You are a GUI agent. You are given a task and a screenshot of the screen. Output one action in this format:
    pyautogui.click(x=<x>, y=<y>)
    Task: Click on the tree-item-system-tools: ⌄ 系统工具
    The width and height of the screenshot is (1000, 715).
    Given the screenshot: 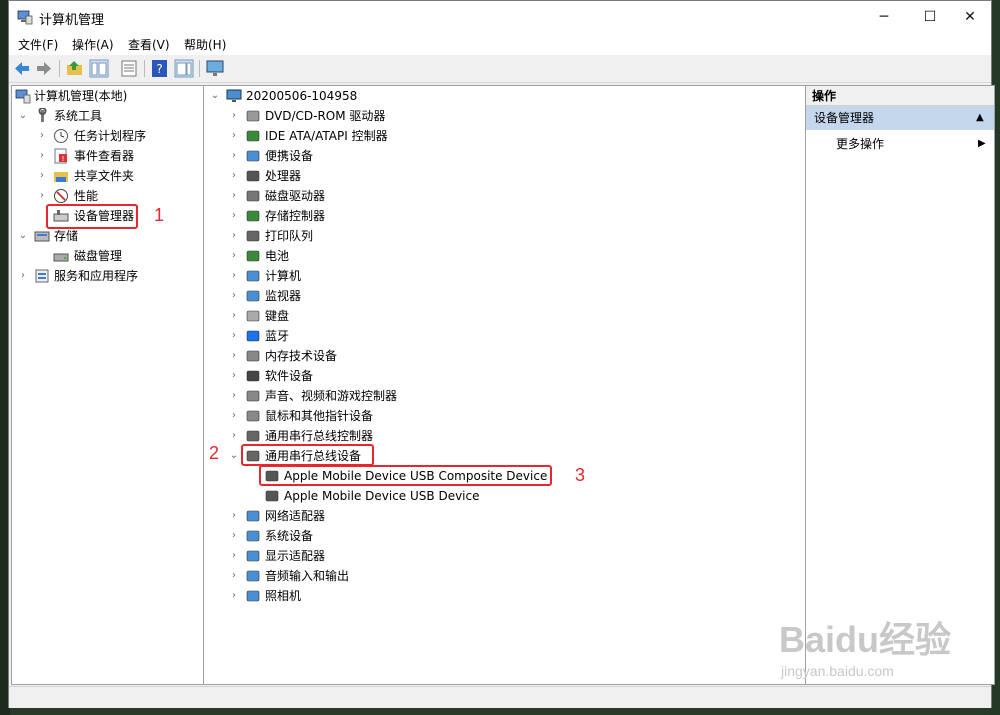 What is the action you would take?
    pyautogui.click(x=108, y=116)
    